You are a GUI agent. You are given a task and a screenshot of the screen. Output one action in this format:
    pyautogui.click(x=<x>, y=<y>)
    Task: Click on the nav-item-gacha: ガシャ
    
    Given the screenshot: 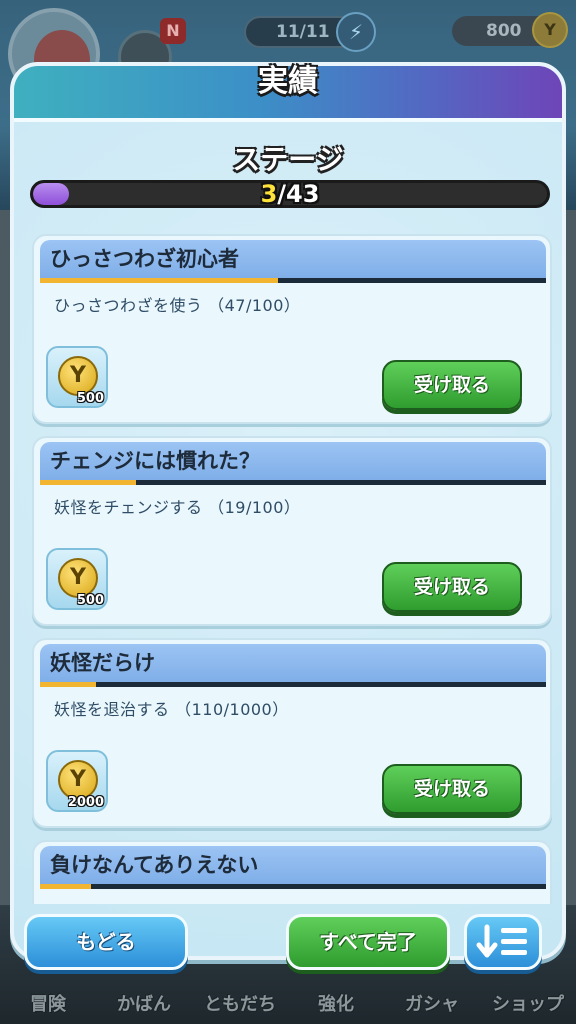 What is the action you would take?
    pyautogui.click(x=432, y=1004)
    